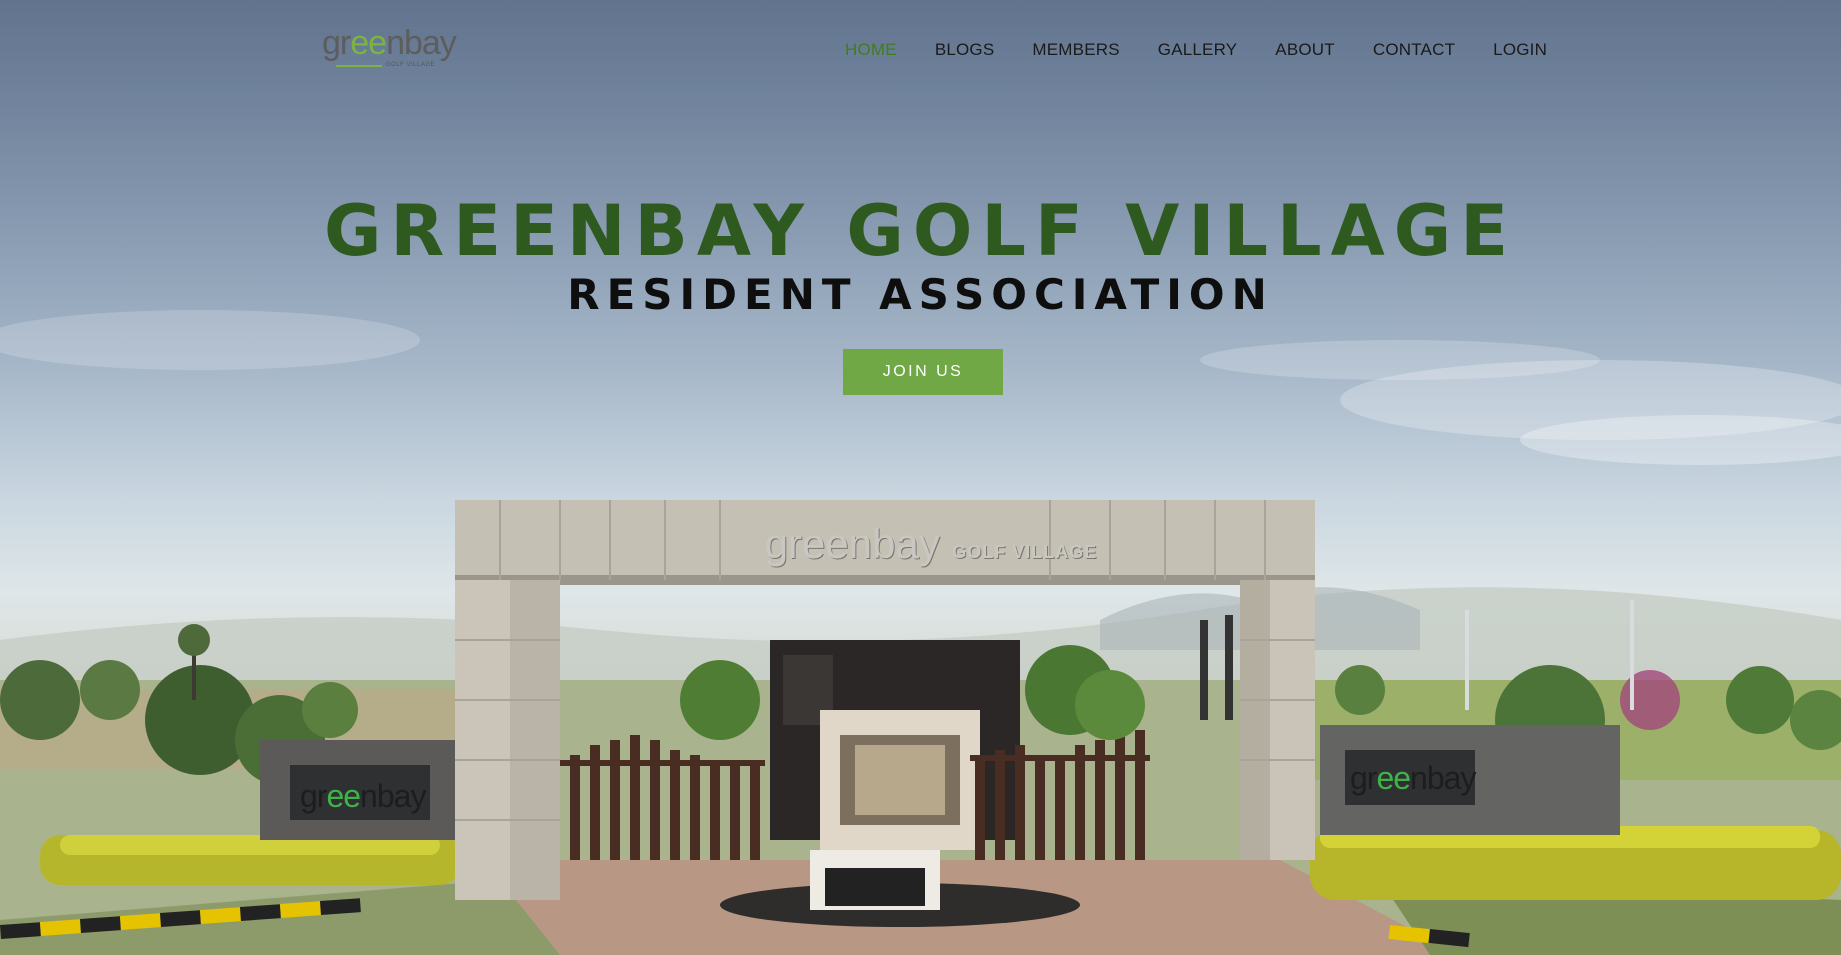  I want to click on join-us-button: JOIN US, so click(923, 372).